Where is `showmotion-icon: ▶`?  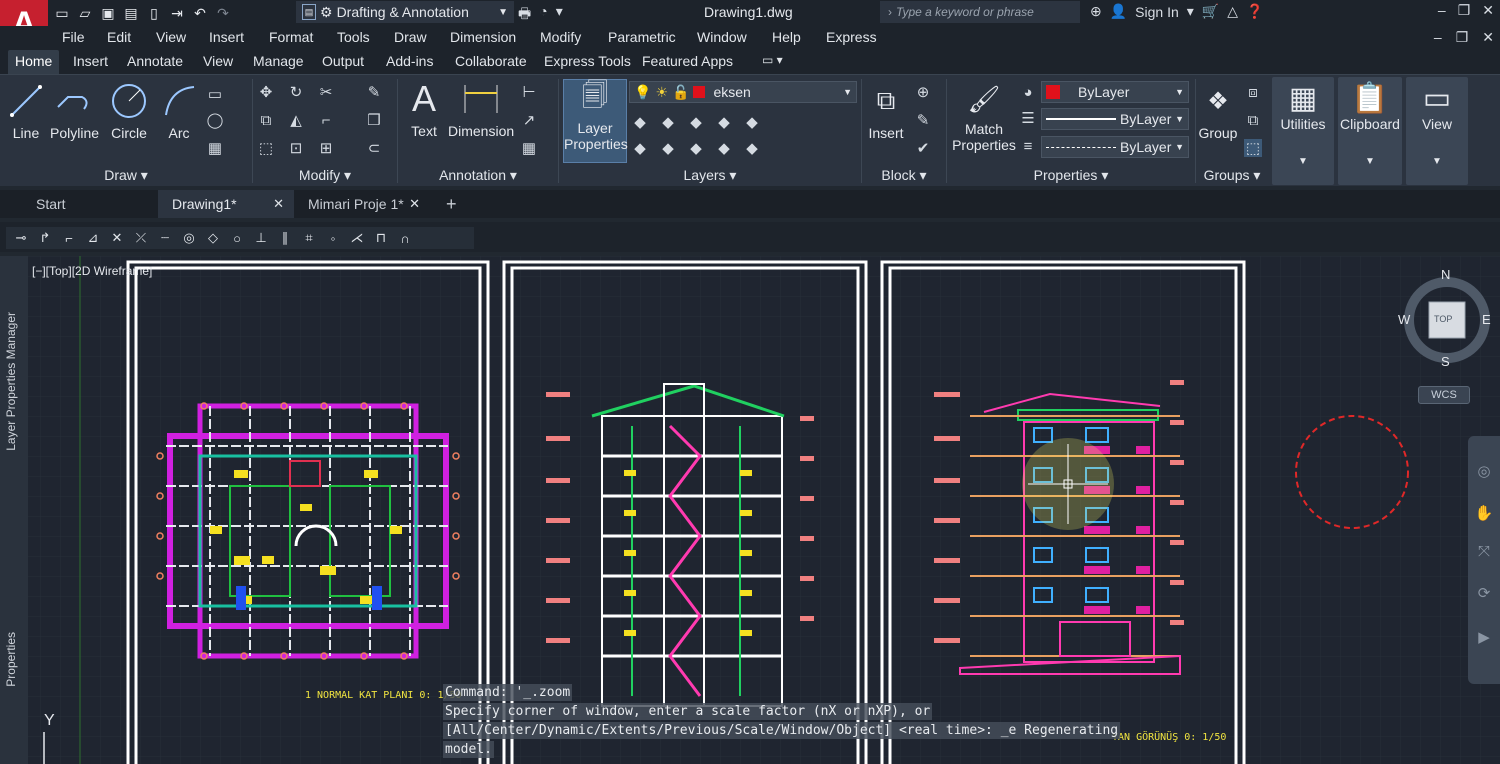
showmotion-icon: ▶ is located at coordinates (1484, 637).